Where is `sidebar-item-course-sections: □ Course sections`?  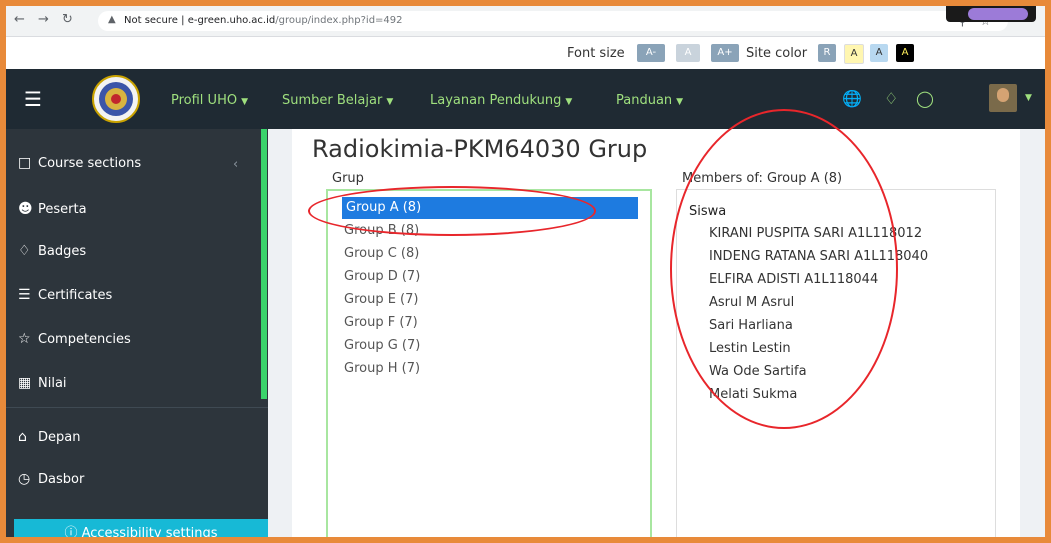 sidebar-item-course-sections: □ Course sections is located at coordinates (79, 163).